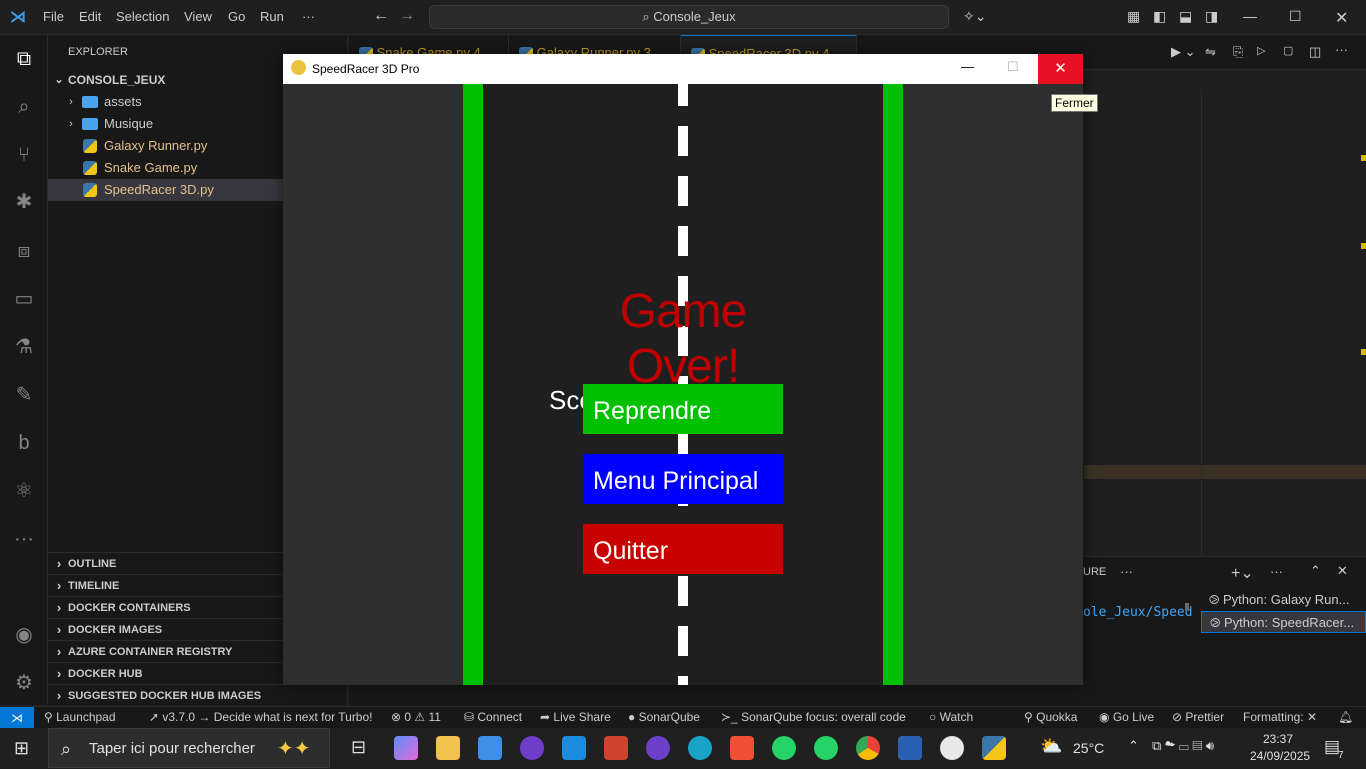 This screenshot has width=1366, height=769. Describe the element at coordinates (21, 748) in the screenshot. I see `windows-start-icon: ⊞` at that location.